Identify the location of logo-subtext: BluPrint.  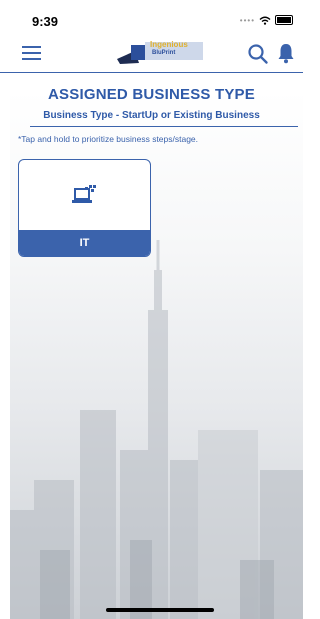
(164, 53).